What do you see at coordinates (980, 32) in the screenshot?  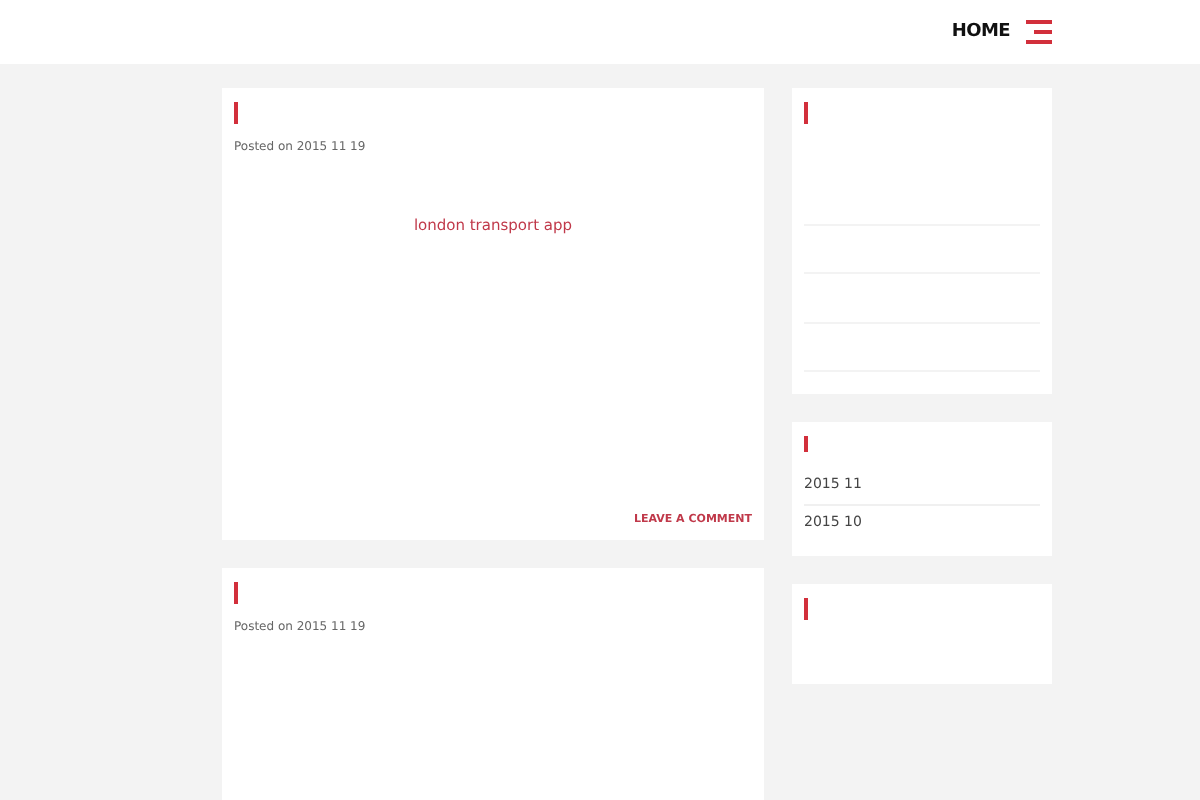 I see `home-link: HOME` at bounding box center [980, 32].